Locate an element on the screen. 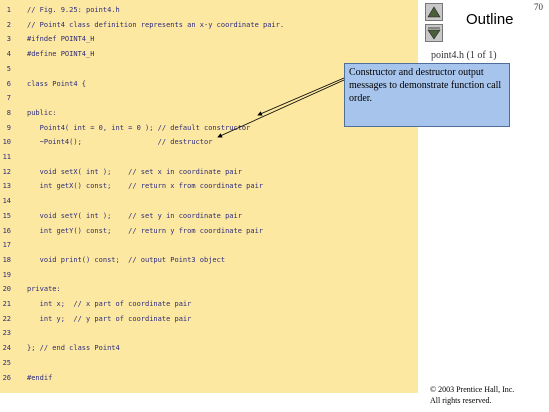 This screenshot has width=549, height=412. callout-arrow-constructor is located at coordinates (301, 96).